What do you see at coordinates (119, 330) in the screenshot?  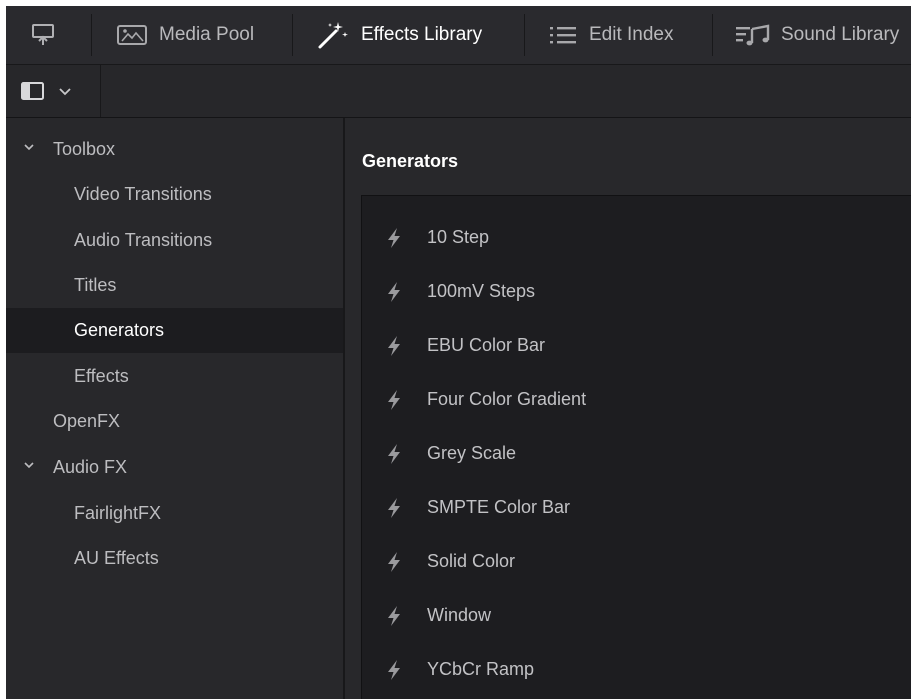 I see `tree-item-label: Generators` at bounding box center [119, 330].